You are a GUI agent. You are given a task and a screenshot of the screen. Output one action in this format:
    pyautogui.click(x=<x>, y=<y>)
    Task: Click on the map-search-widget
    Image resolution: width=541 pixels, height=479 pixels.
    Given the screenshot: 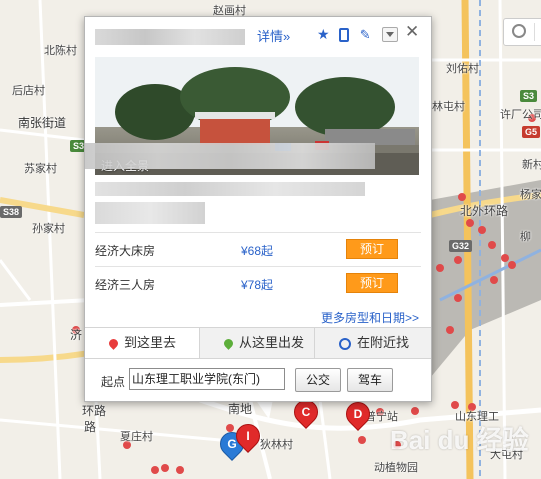 What is the action you would take?
    pyautogui.click(x=522, y=32)
    